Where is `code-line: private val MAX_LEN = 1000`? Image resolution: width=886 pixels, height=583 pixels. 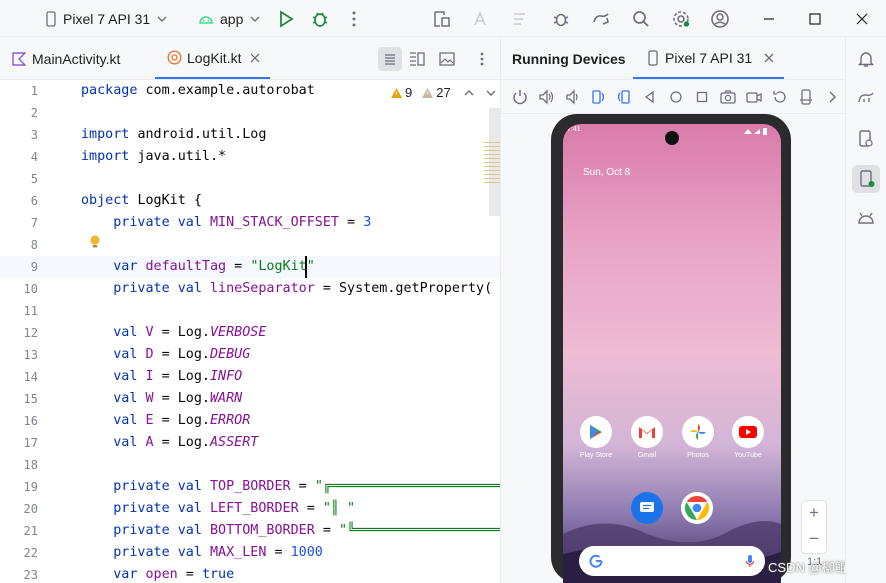
code-line: private val MAX_LEN = 1000 is located at coordinates (202, 553).